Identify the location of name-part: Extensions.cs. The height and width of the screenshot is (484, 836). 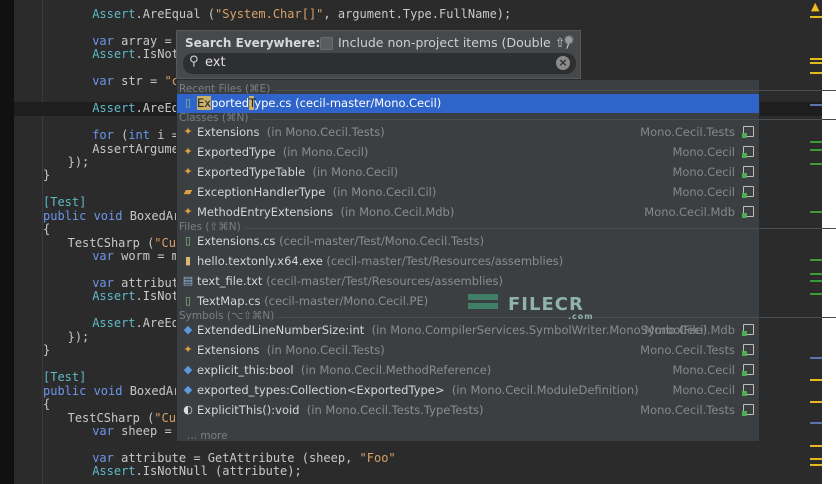
(236, 241).